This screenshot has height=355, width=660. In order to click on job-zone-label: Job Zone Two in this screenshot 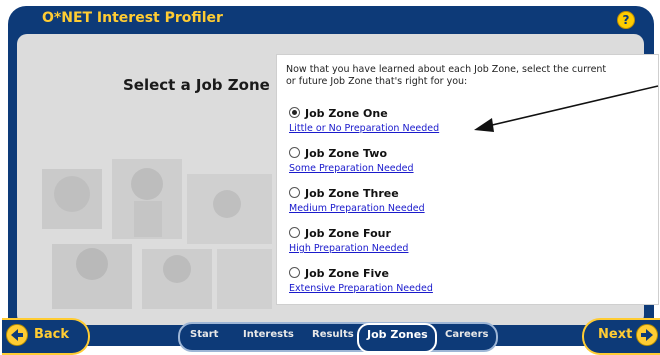, I will do `click(346, 153)`.